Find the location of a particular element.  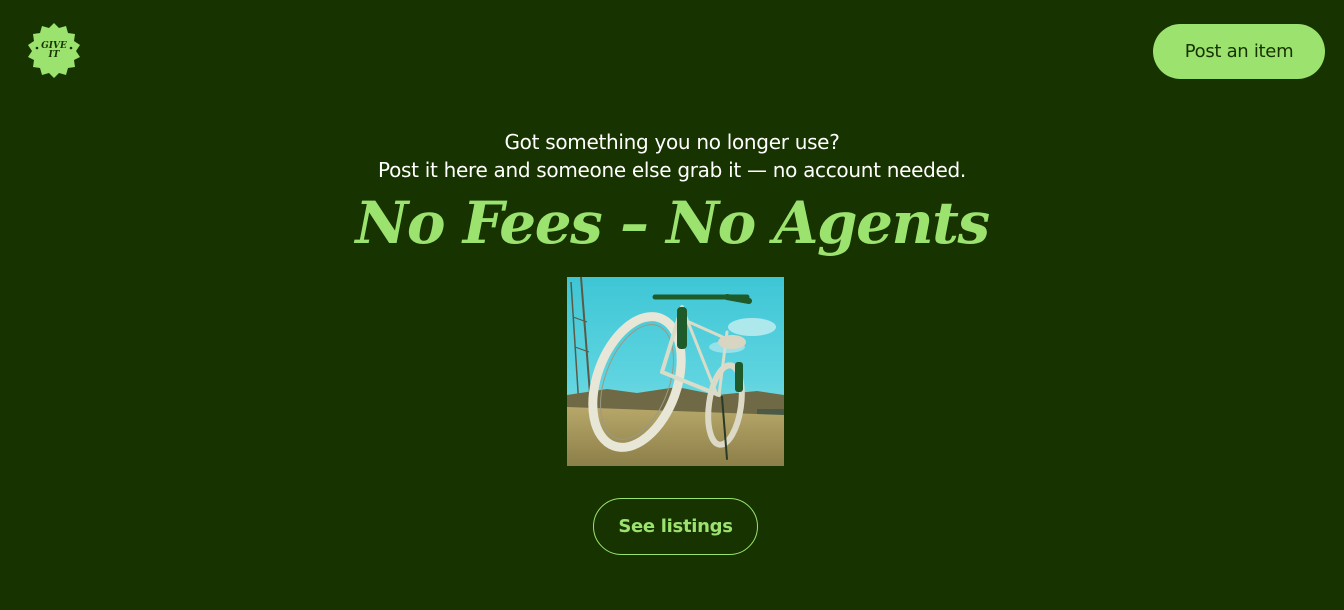

logo-badge-icon: GIVE IT is located at coordinates (54, 50).